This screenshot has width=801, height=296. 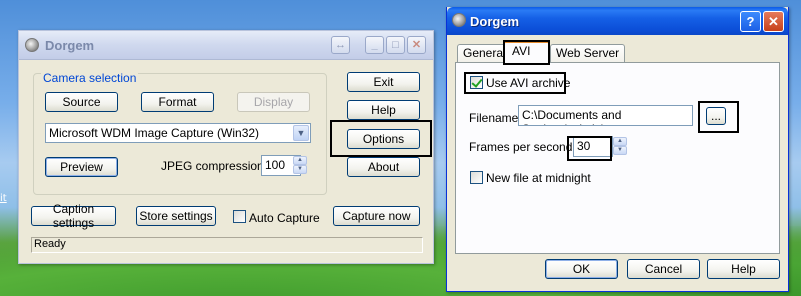 I want to click on filename-input: C:\Documents and Settings\admin\, so click(x=605, y=115).